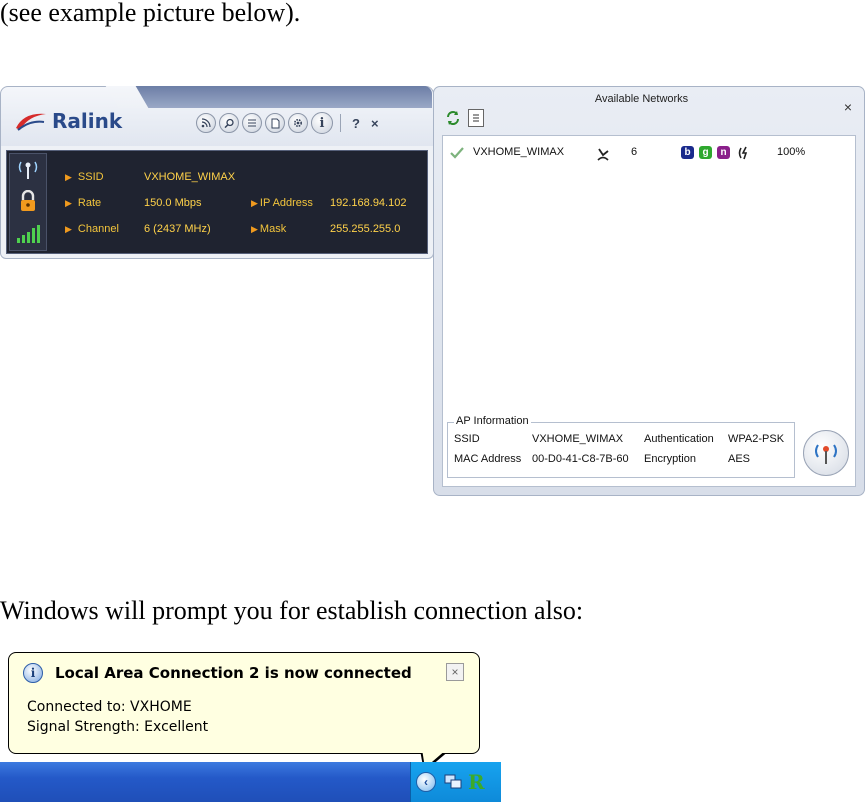 The image size is (865, 802). Describe the element at coordinates (206, 123) in the screenshot. I see `rss-icon` at that location.